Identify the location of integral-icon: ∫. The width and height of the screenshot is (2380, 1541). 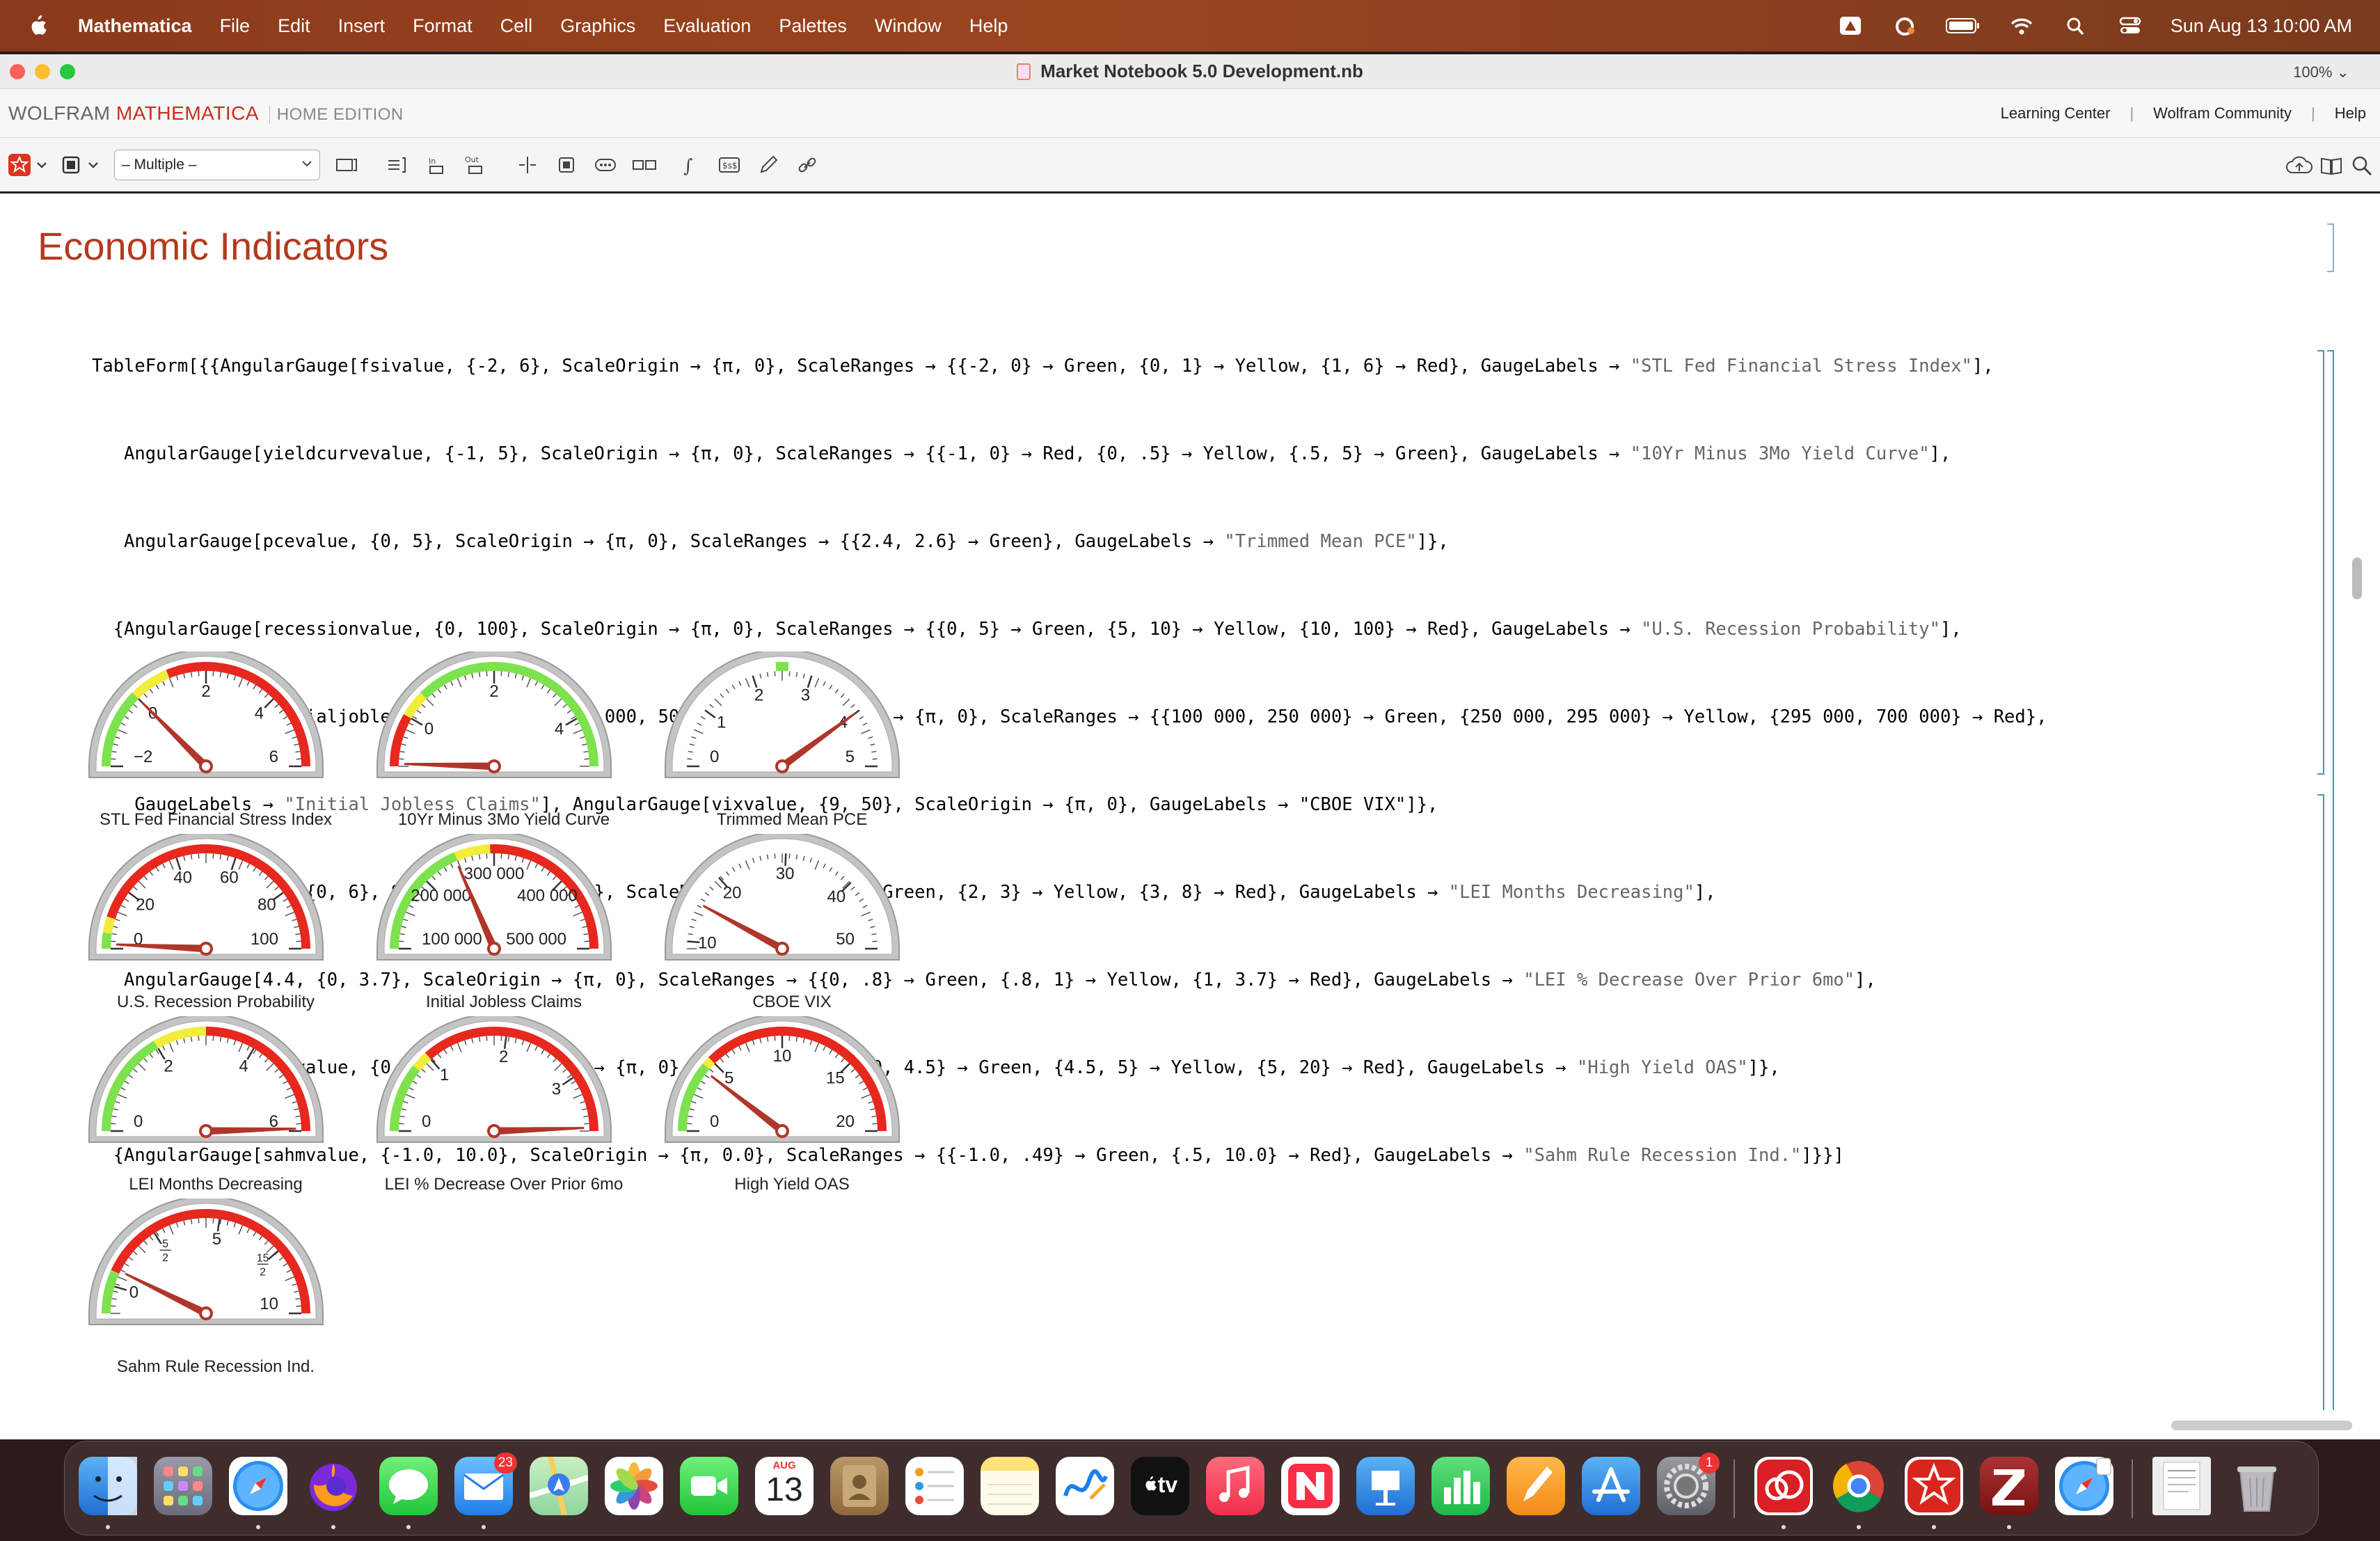
(690, 164).